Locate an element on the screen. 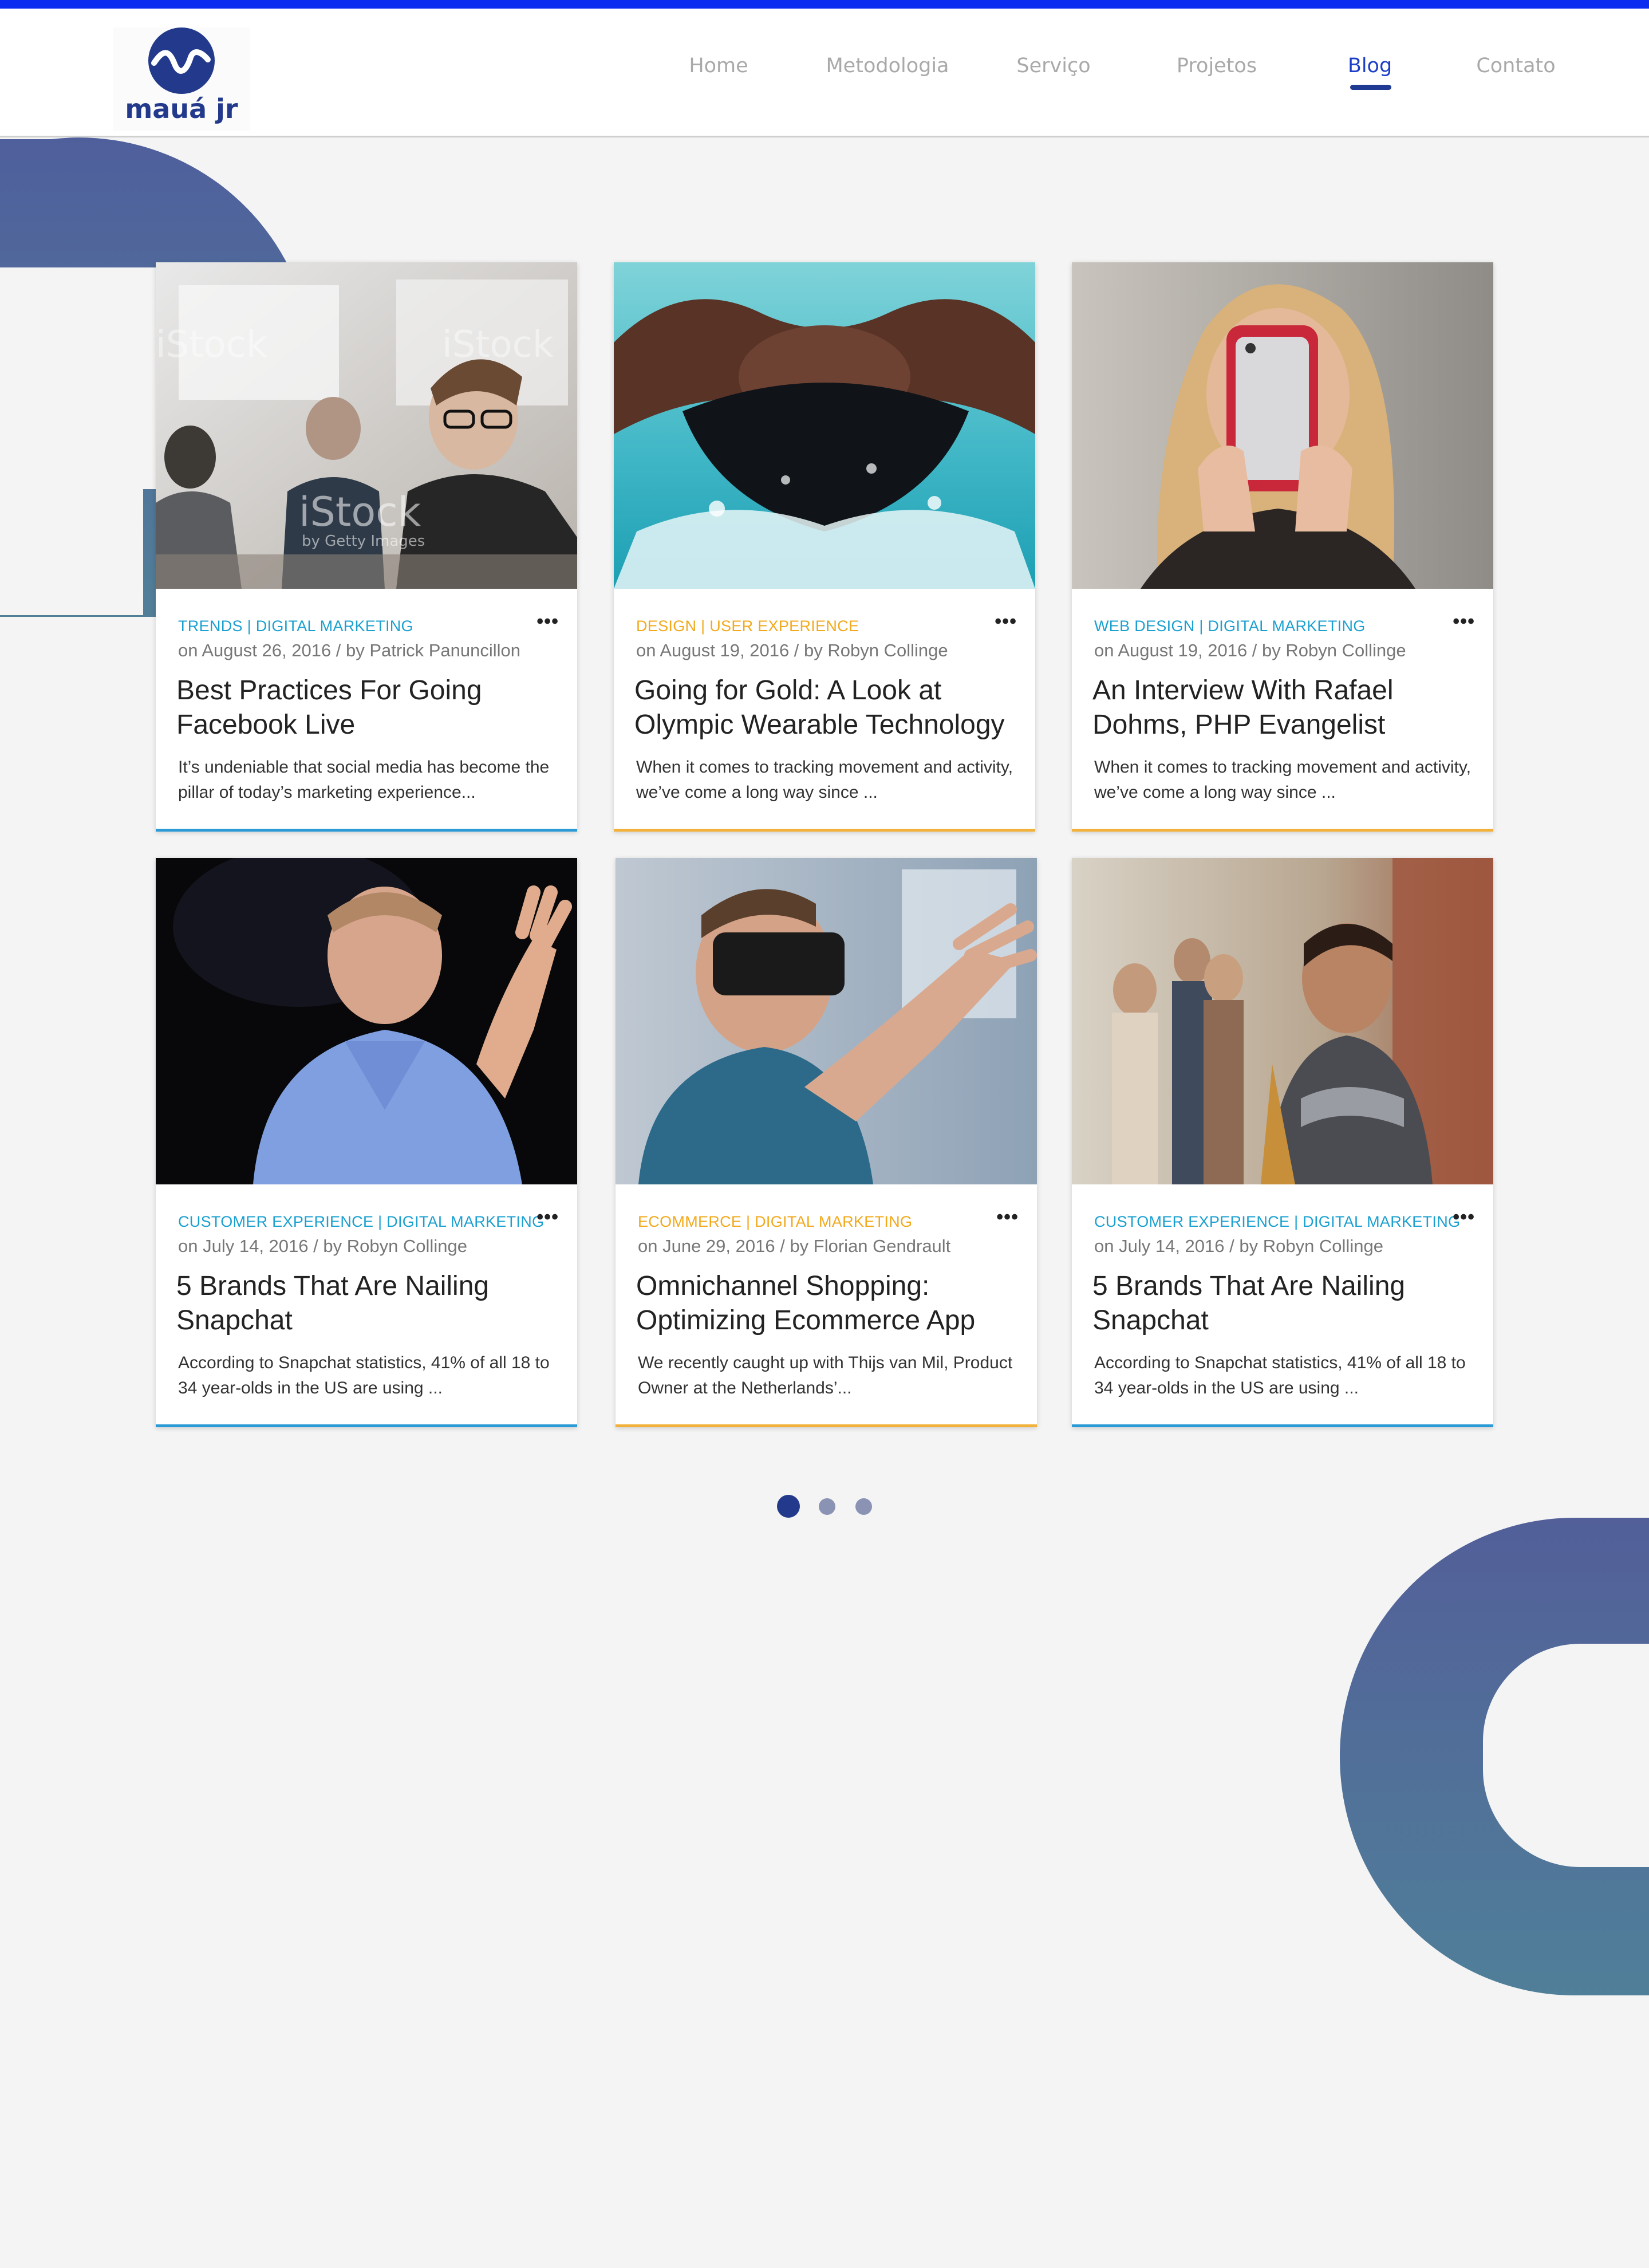 The image size is (1649, 2268). swimmer-splash-photo is located at coordinates (824, 425).